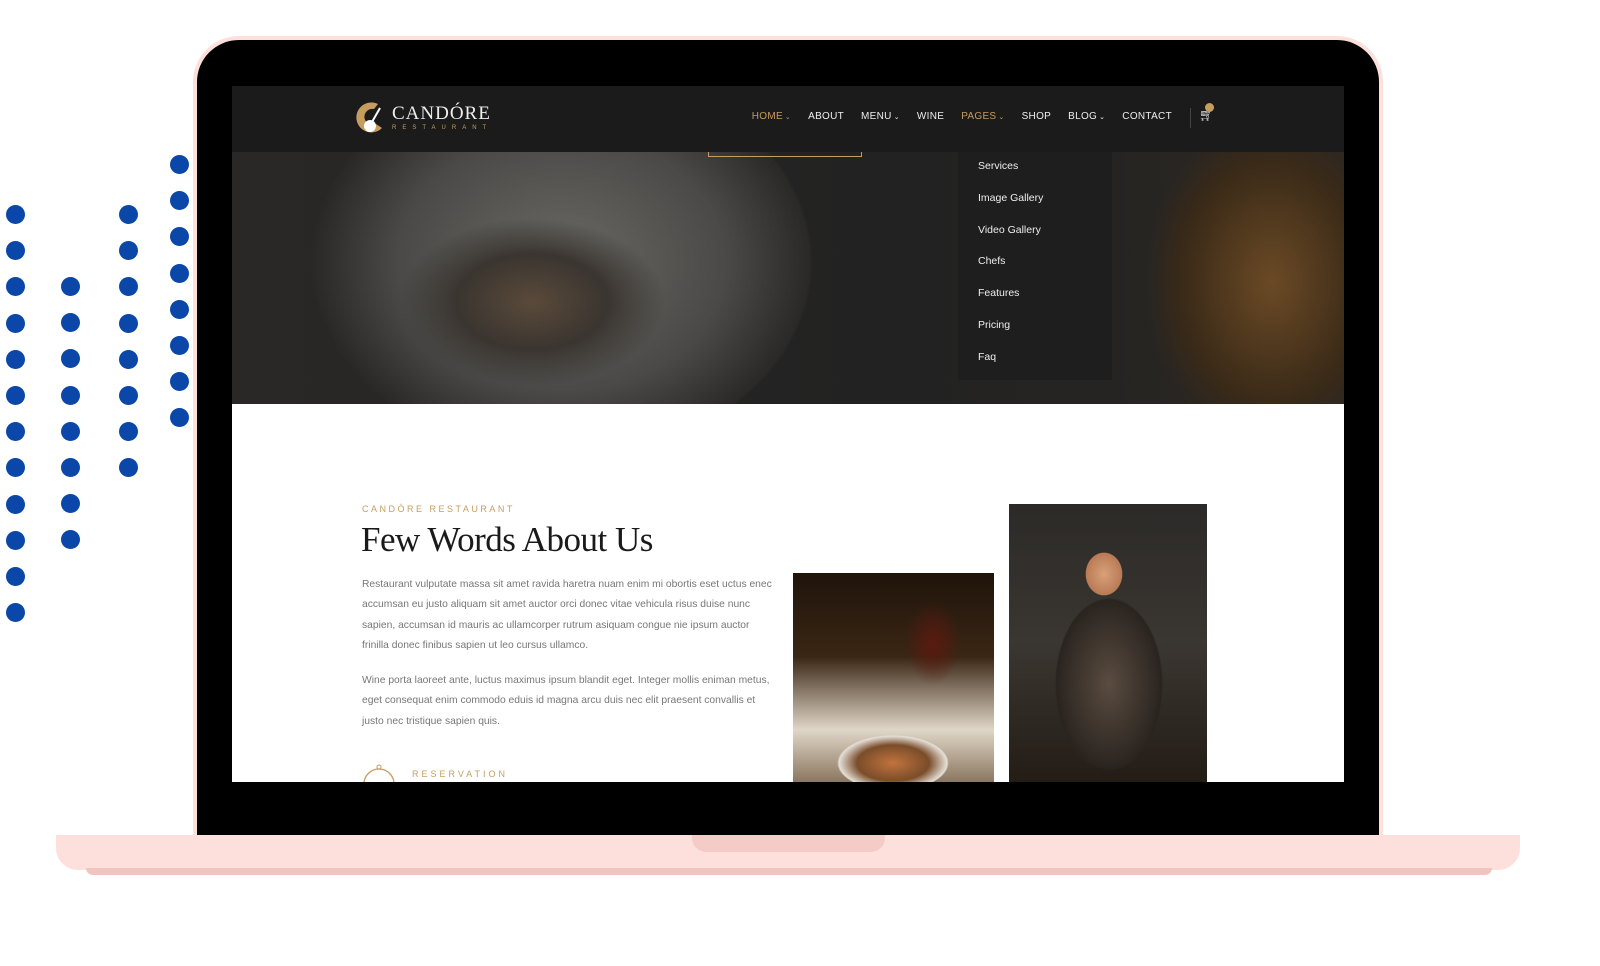  Describe the element at coordinates (442, 128) in the screenshot. I see `logo-subtitle: RESTAURANT` at that location.